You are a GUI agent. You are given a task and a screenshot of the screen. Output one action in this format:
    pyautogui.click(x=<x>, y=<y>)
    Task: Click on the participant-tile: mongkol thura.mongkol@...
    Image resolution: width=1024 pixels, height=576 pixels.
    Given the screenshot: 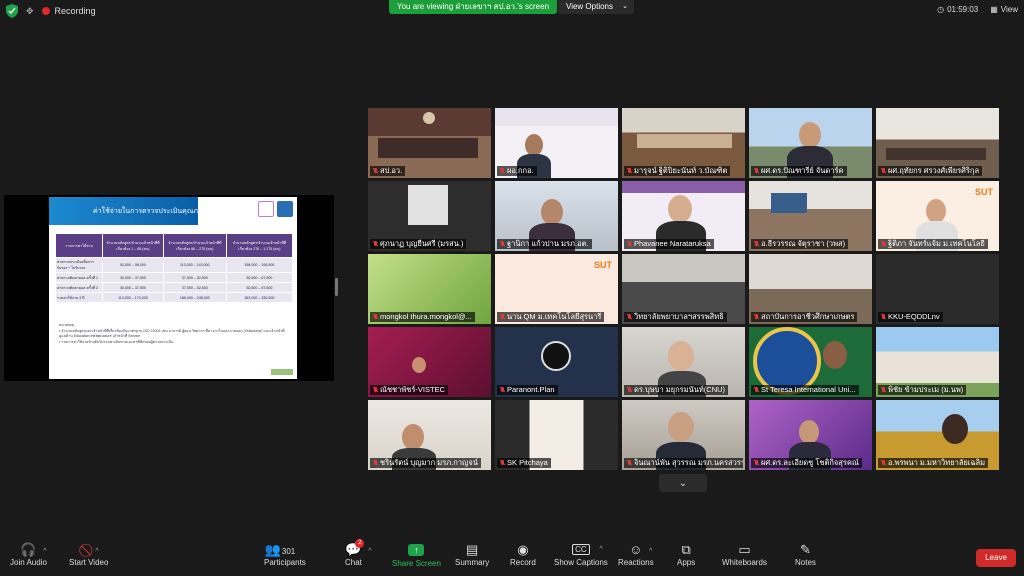 What is the action you would take?
    pyautogui.click(x=429, y=289)
    